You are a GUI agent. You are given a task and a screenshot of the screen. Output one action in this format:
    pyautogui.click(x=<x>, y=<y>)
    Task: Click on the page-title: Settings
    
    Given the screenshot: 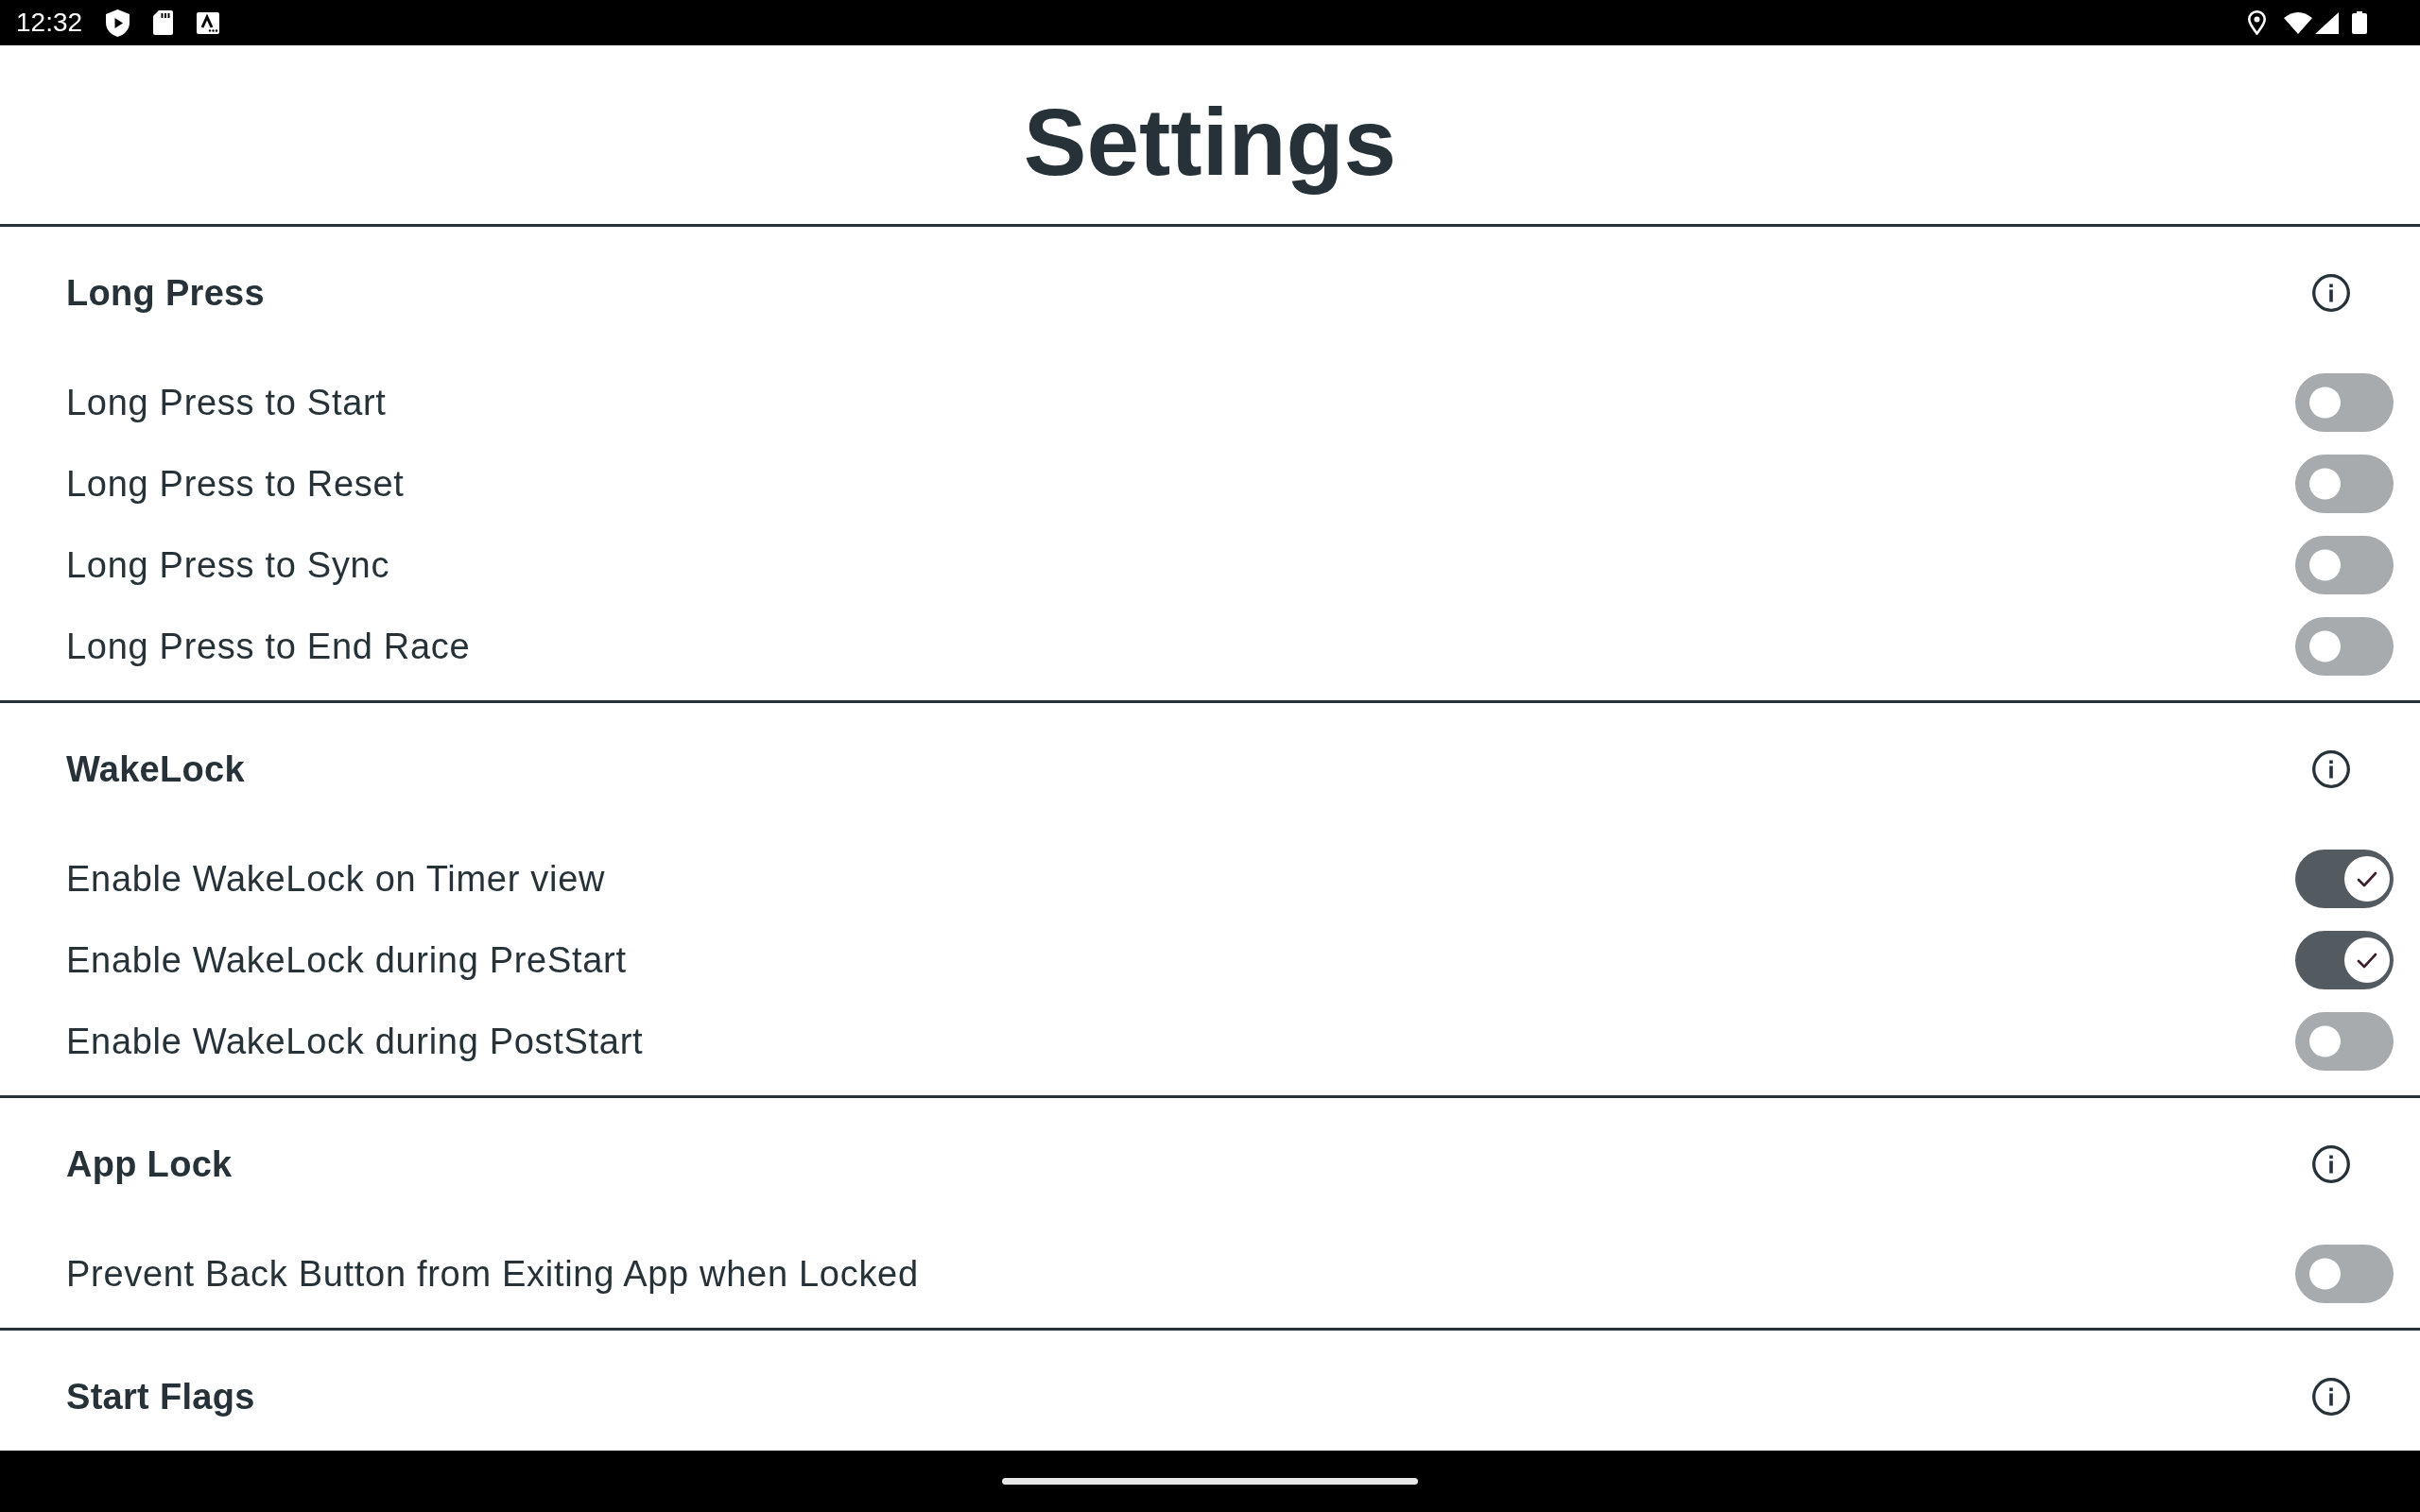 What is the action you would take?
    pyautogui.click(x=1210, y=141)
    